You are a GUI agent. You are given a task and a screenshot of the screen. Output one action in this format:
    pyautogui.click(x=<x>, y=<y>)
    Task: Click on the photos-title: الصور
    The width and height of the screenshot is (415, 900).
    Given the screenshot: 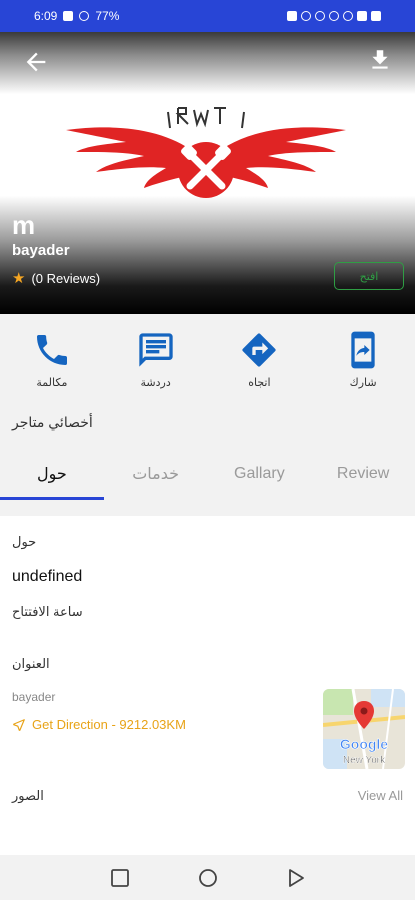 What is the action you would take?
    pyautogui.click(x=28, y=795)
    